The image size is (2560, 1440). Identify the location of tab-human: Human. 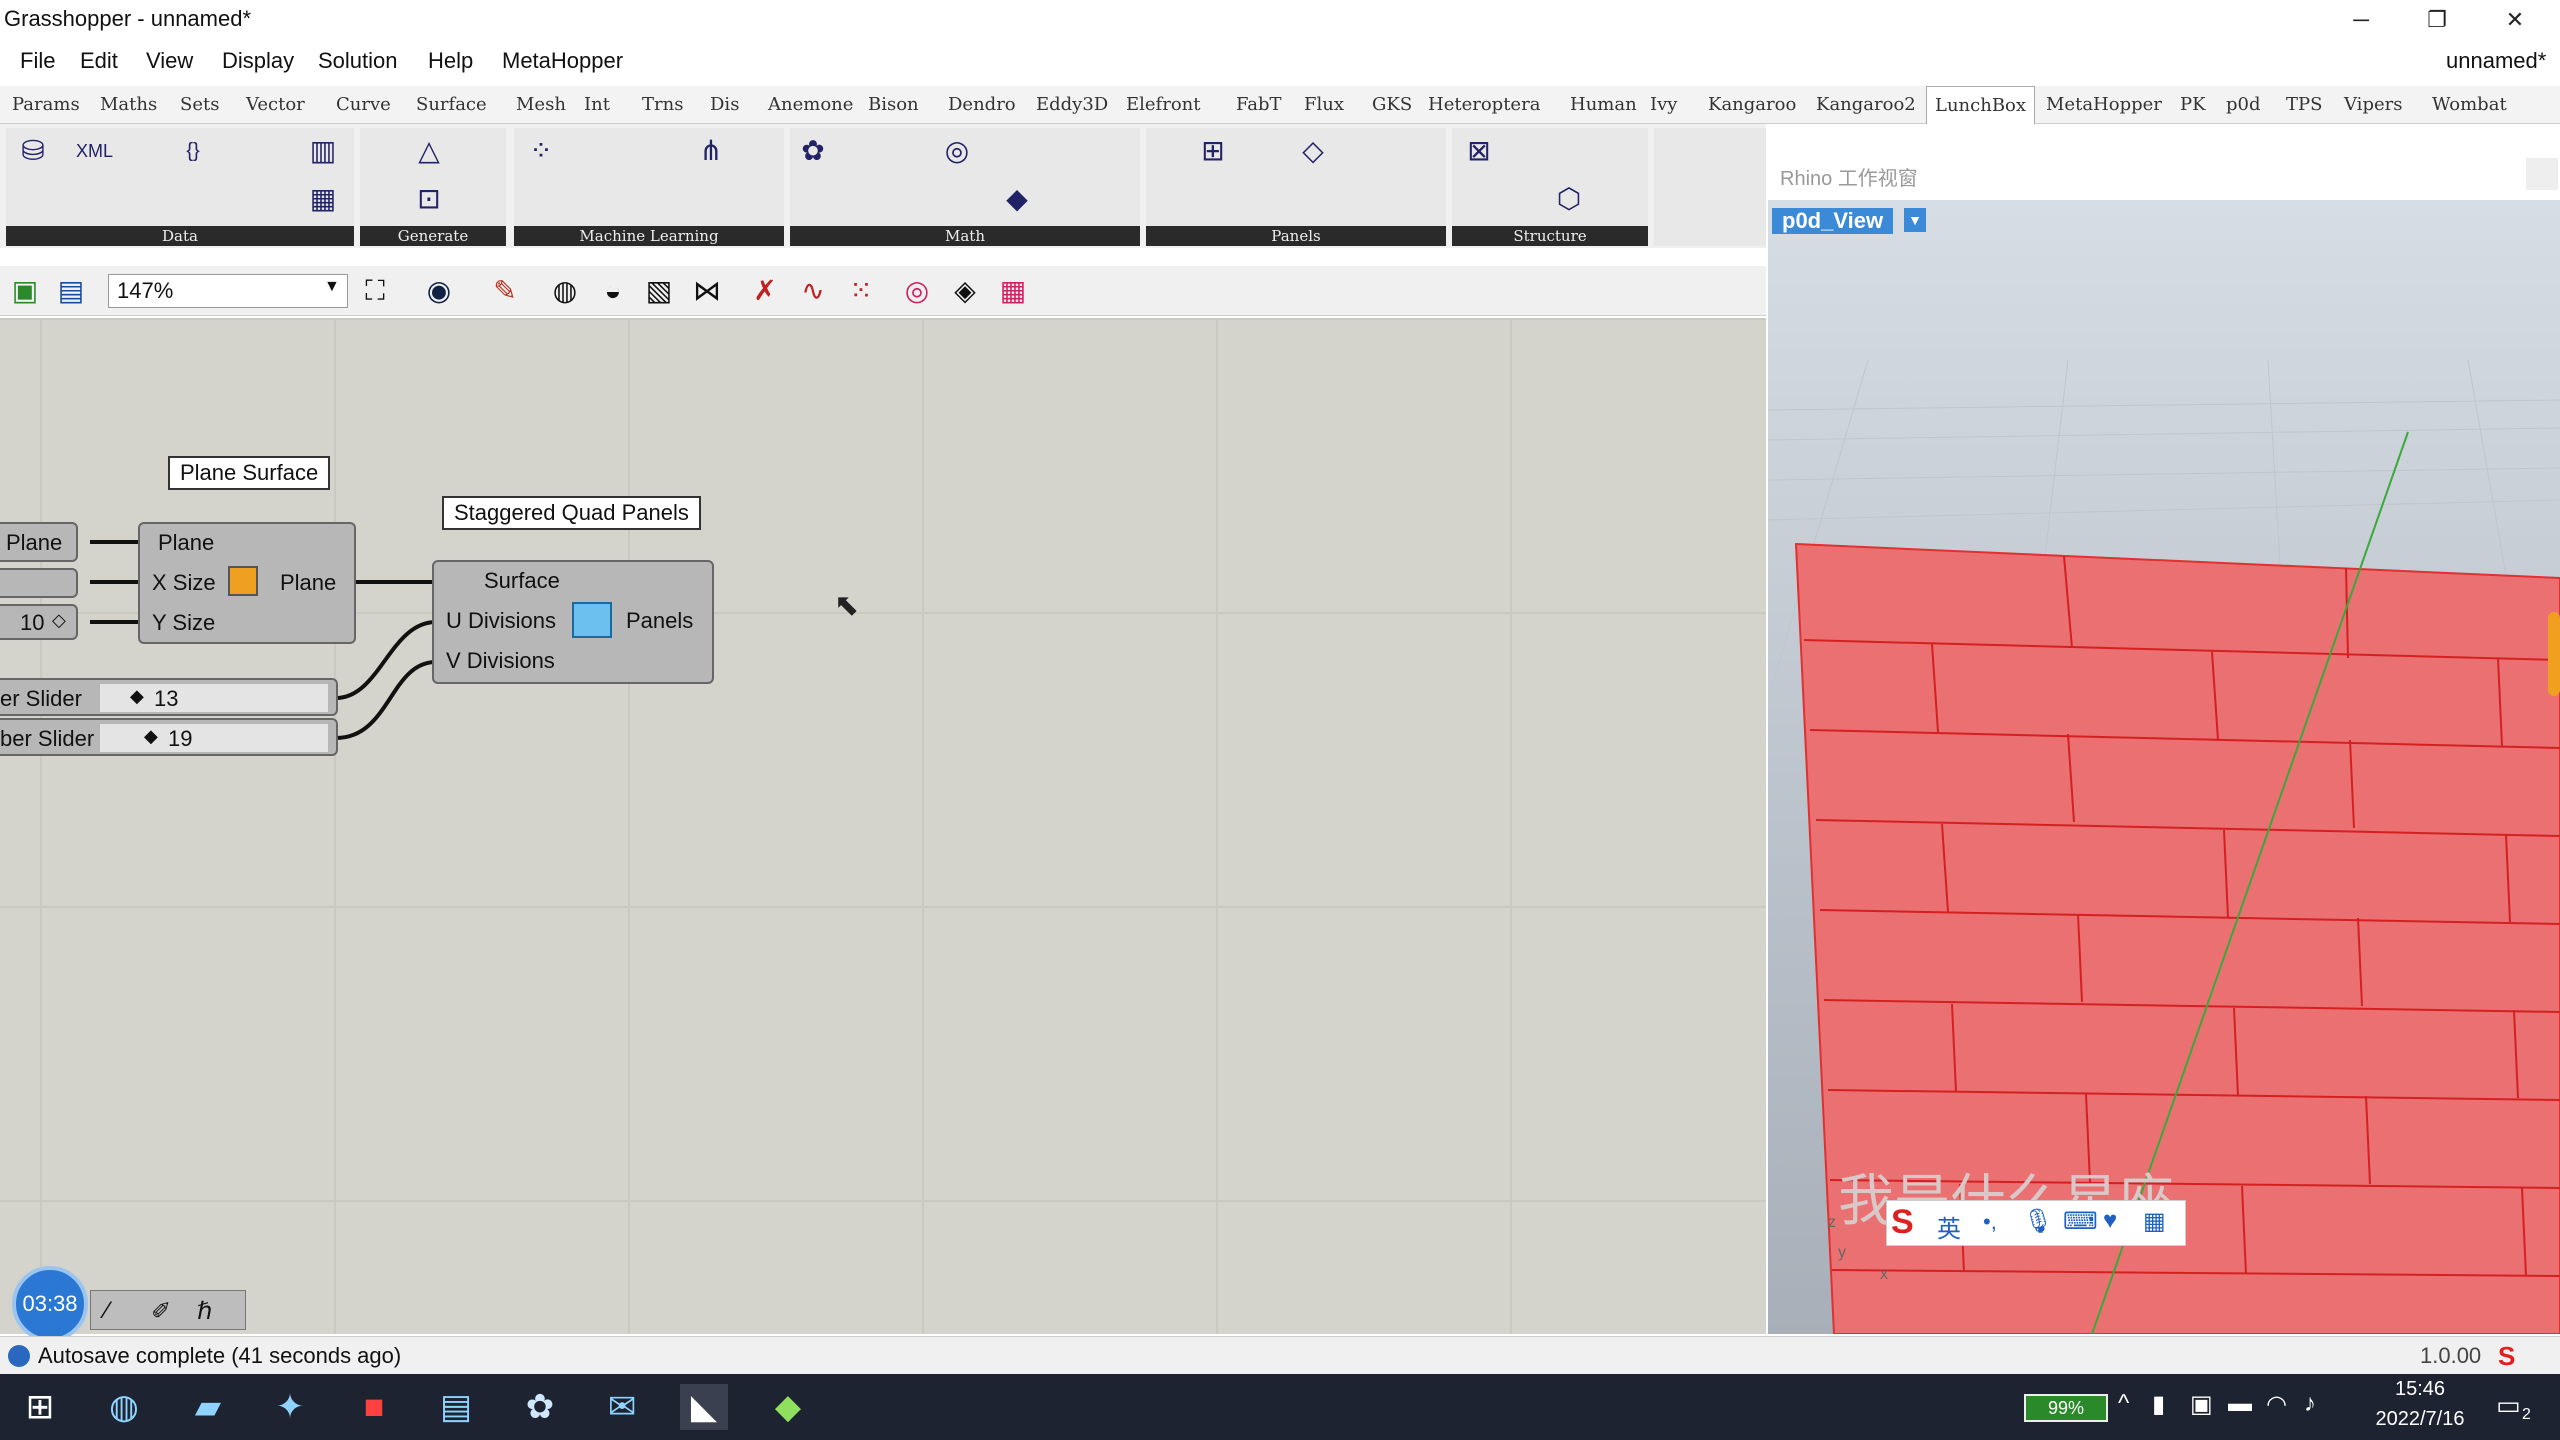
(1603, 104).